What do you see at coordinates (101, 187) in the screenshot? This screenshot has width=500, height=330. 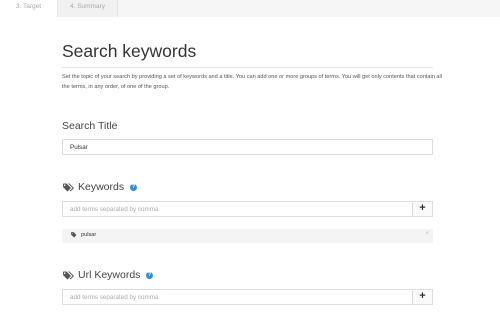 I see `keywords-label: Keywords` at bounding box center [101, 187].